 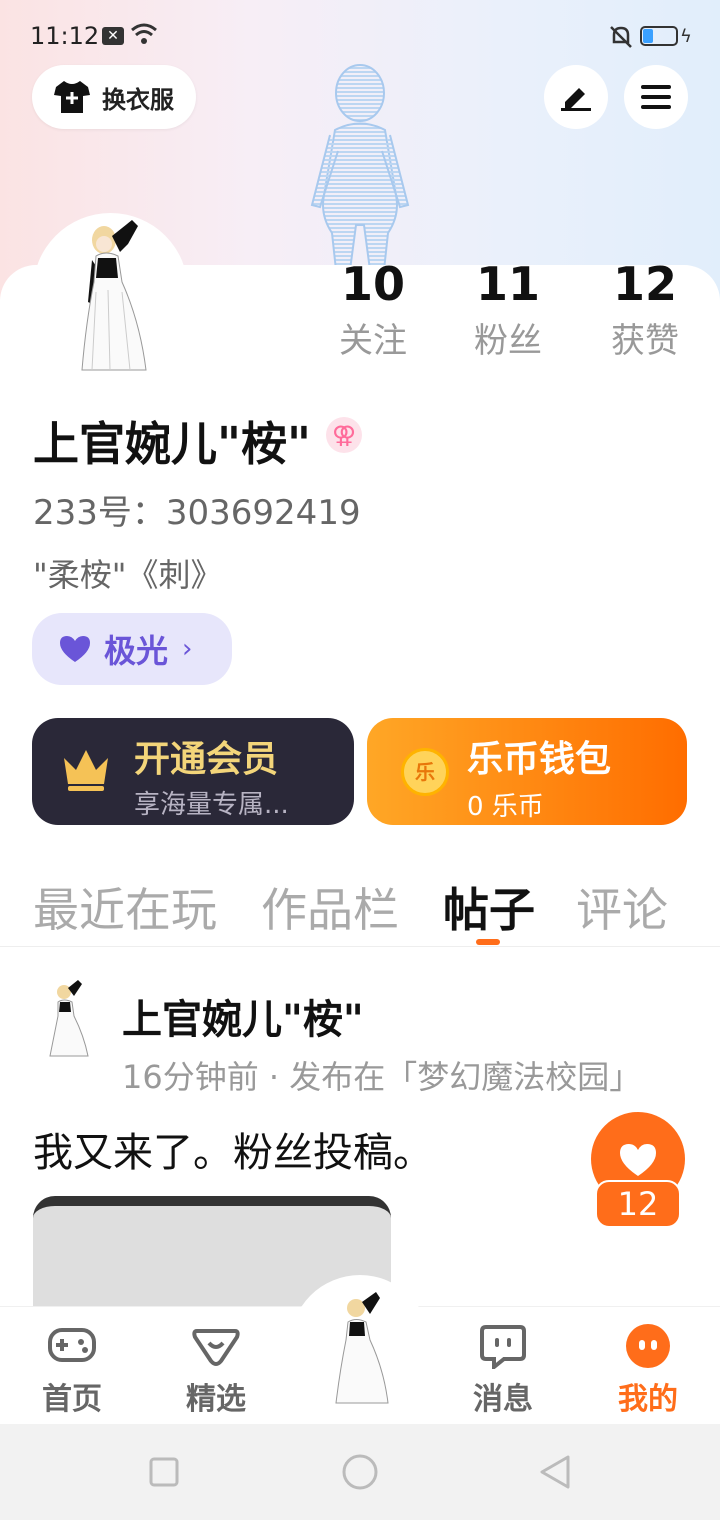 I want to click on tabs-divider, so click(x=360, y=946).